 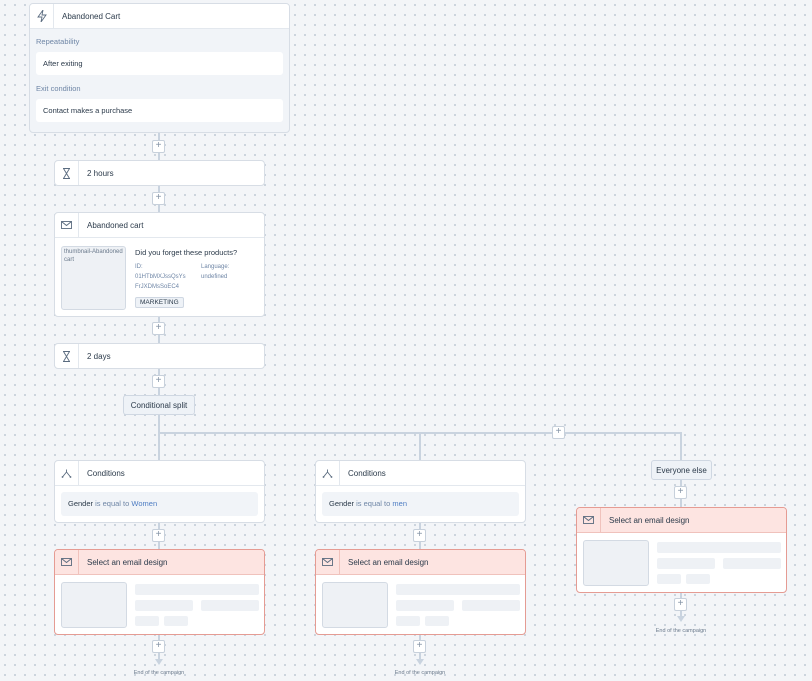 What do you see at coordinates (186, 252) in the screenshot?
I see `email-subject: Did you forget these products?` at bounding box center [186, 252].